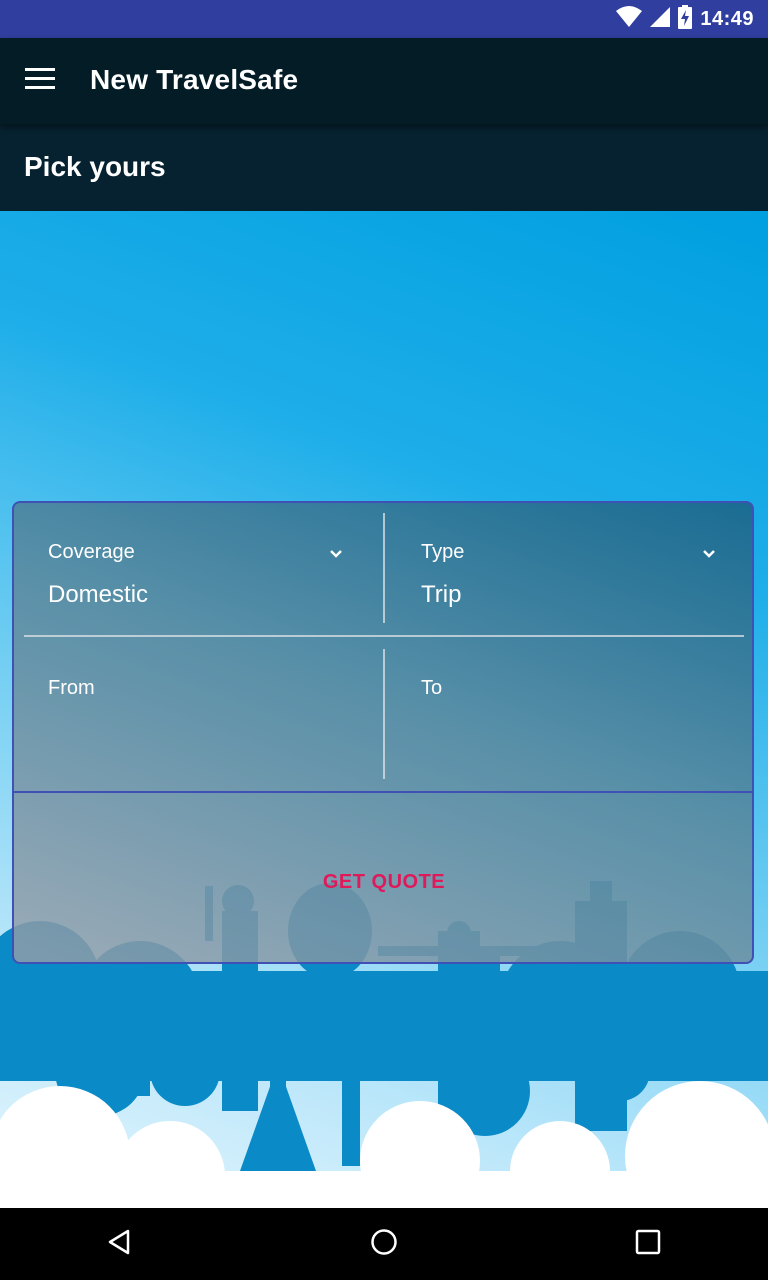 This screenshot has height=1280, width=768. I want to click on back-triangle-icon, so click(120, 1244).